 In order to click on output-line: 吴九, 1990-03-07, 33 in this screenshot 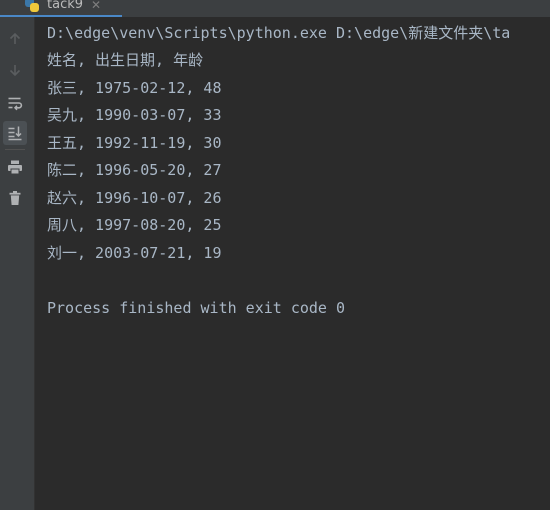, I will do `click(134, 115)`.